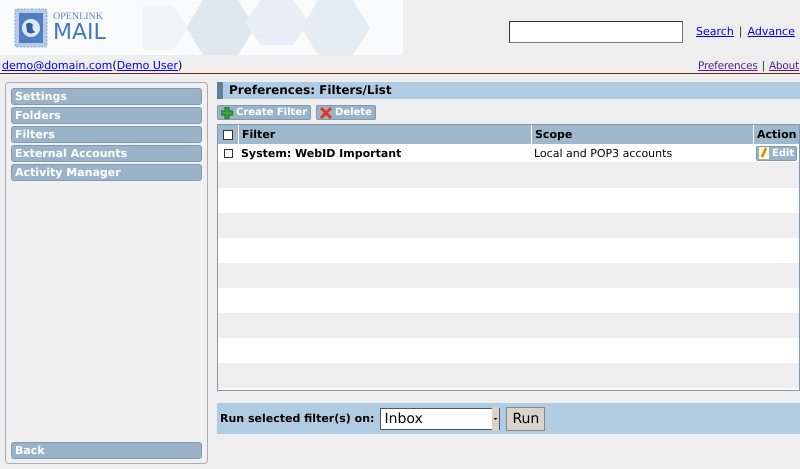  I want to click on pencil-icon, so click(764, 153).